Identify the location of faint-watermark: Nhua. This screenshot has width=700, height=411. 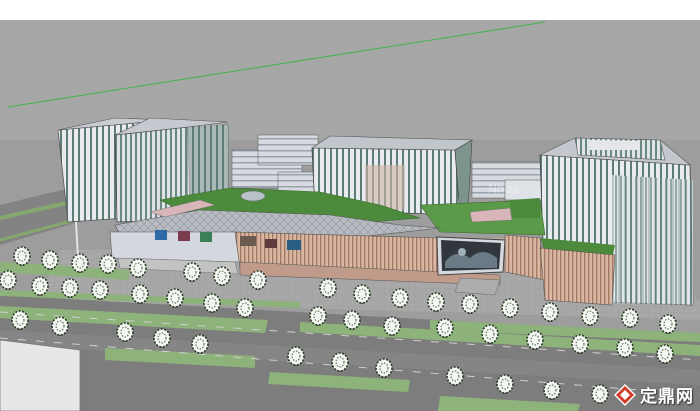
(504, 189).